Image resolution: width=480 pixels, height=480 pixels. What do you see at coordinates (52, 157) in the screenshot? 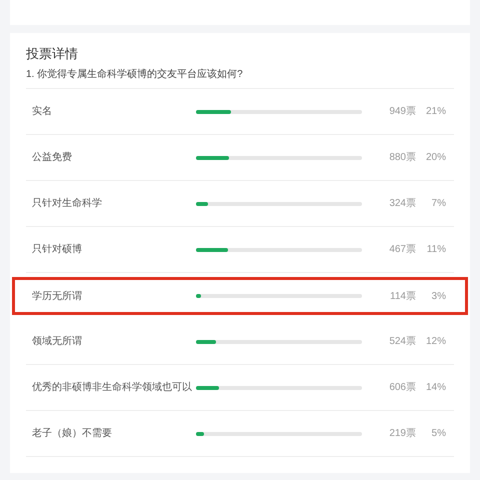
I see `option-label: 公益免费` at bounding box center [52, 157].